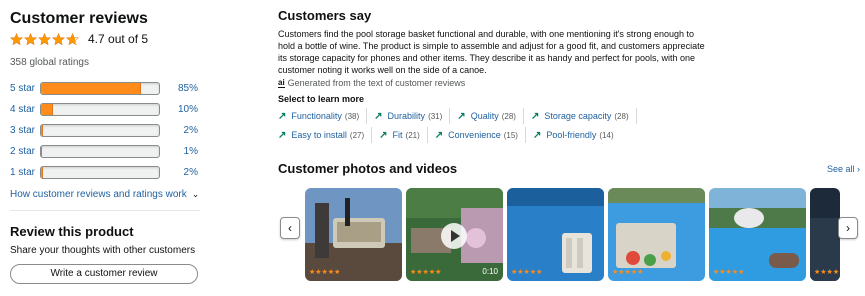 The height and width of the screenshot is (296, 865). I want to click on write-review-button: Write a customer review, so click(104, 274).